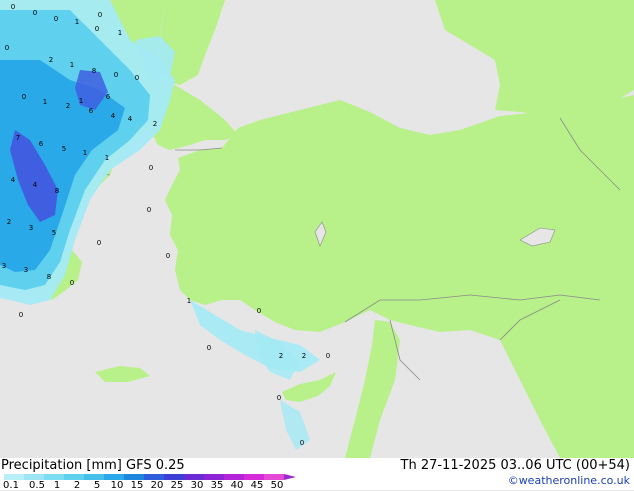  I want to click on credit-link: ©weatheronline.co.uk, so click(569, 480).